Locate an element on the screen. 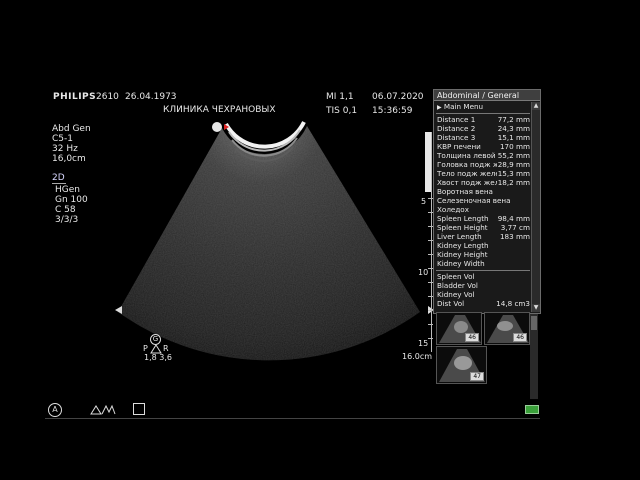 The width and height of the screenshot is (640, 480). measurement-value: 77,2 mm is located at coordinates (513, 119).